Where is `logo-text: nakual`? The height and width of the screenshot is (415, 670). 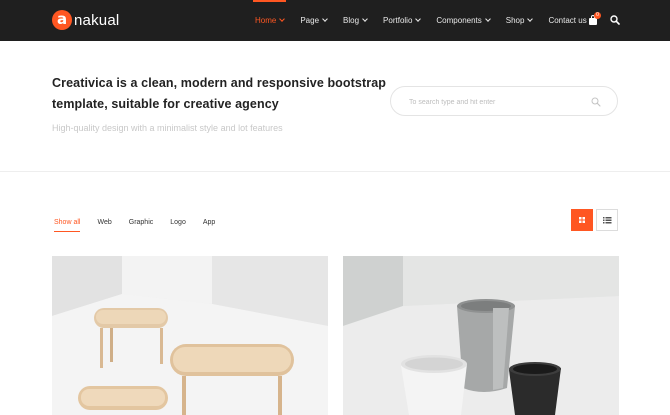
logo-text: nakual is located at coordinates (97, 20).